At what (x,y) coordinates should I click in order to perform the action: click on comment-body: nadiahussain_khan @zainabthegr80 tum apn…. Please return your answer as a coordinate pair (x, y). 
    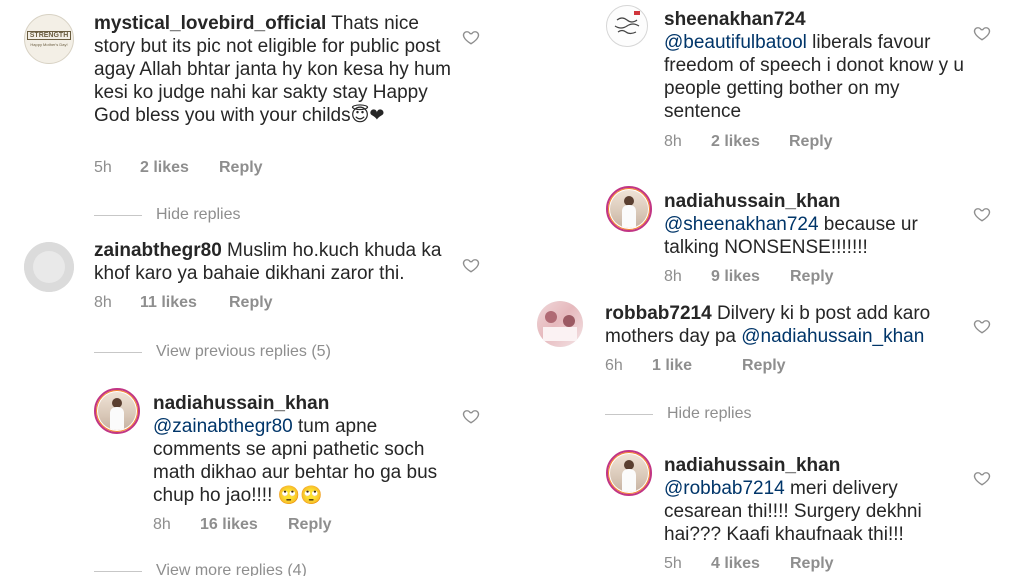
    Looking at the image, I should click on (303, 449).